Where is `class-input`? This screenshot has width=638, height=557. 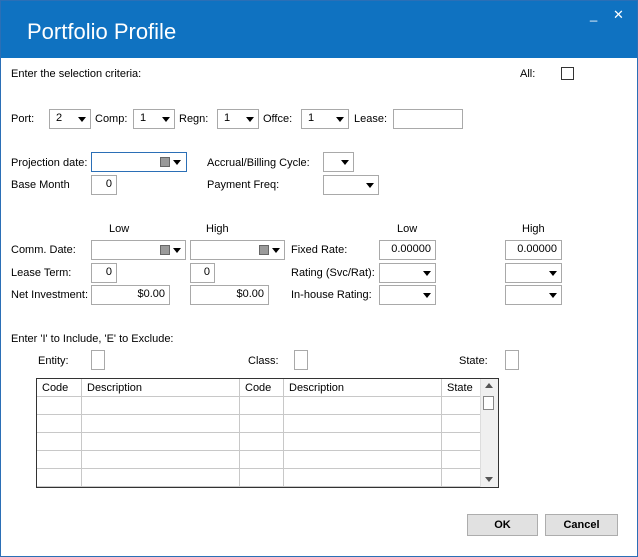
class-input is located at coordinates (301, 360).